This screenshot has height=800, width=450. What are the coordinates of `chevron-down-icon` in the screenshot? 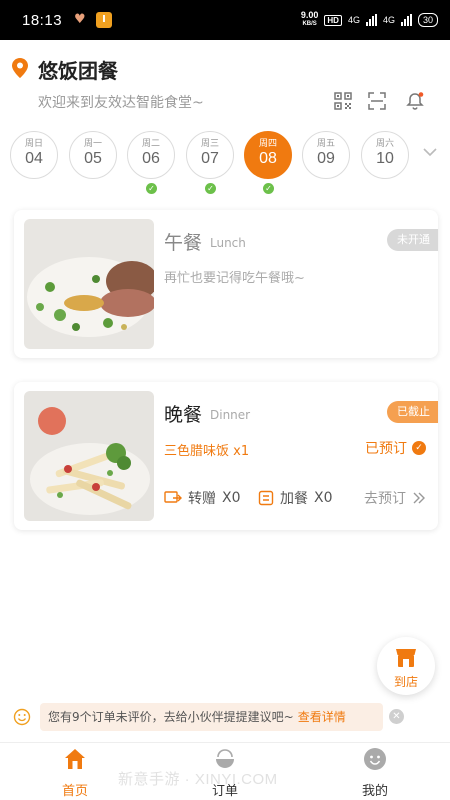 It's located at (430, 152).